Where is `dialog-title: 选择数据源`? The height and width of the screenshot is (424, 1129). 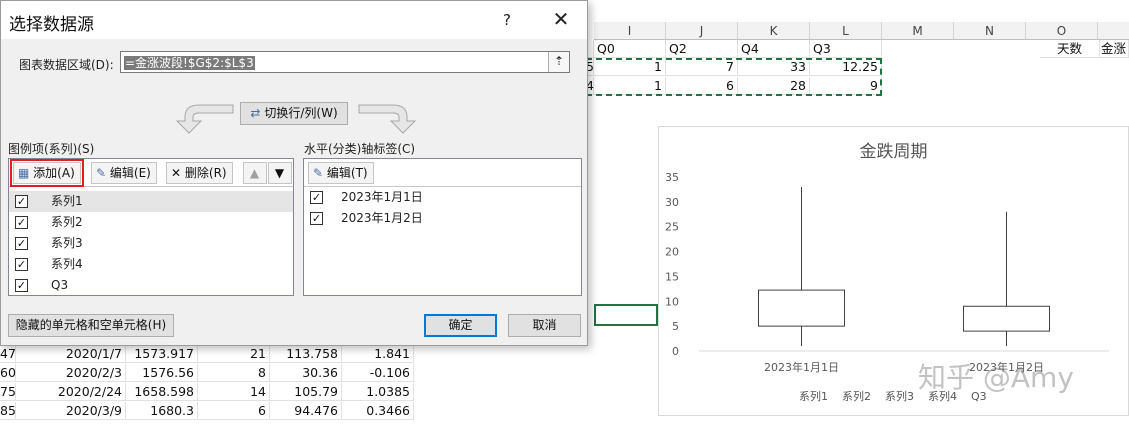
dialog-title: 选择数据源 is located at coordinates (51, 25).